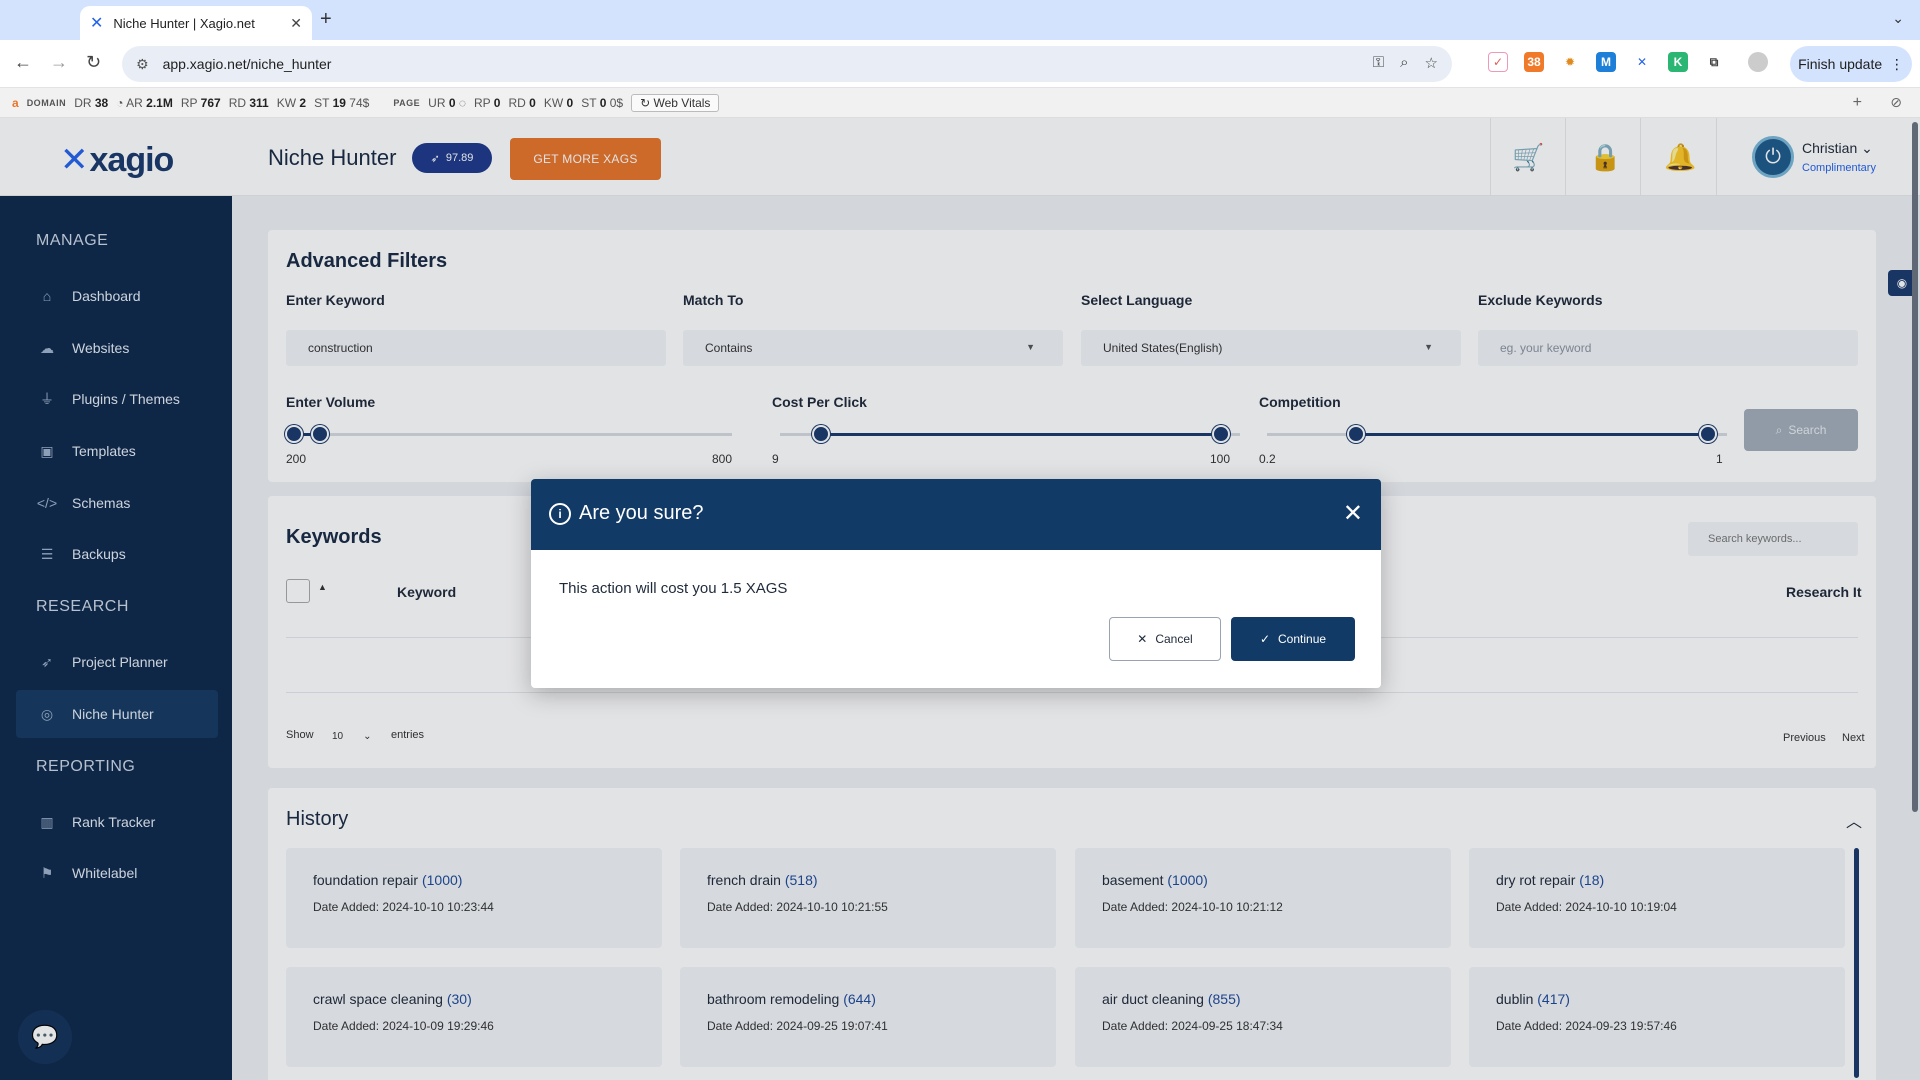 Image resolution: width=1920 pixels, height=1080 pixels. Describe the element at coordinates (296, 23) in the screenshot. I see `close-tab-icon: ✕` at that location.